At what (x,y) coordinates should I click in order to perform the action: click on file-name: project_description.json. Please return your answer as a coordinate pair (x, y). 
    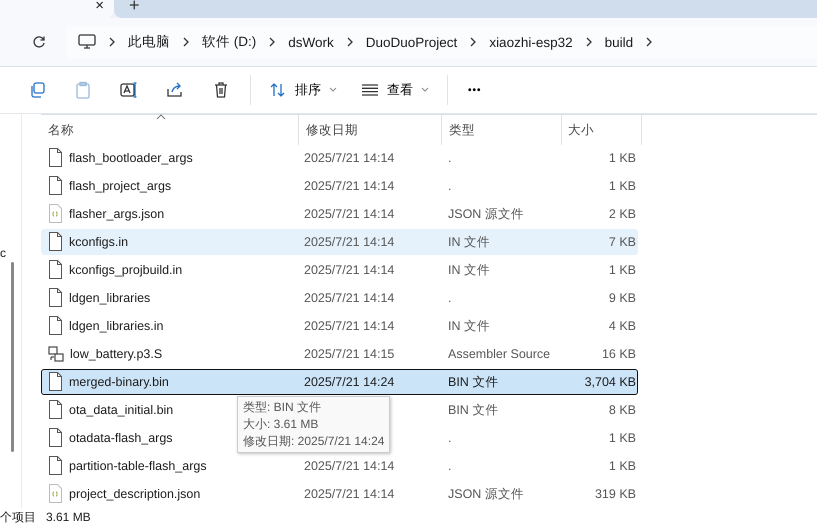
    Looking at the image, I should click on (134, 494).